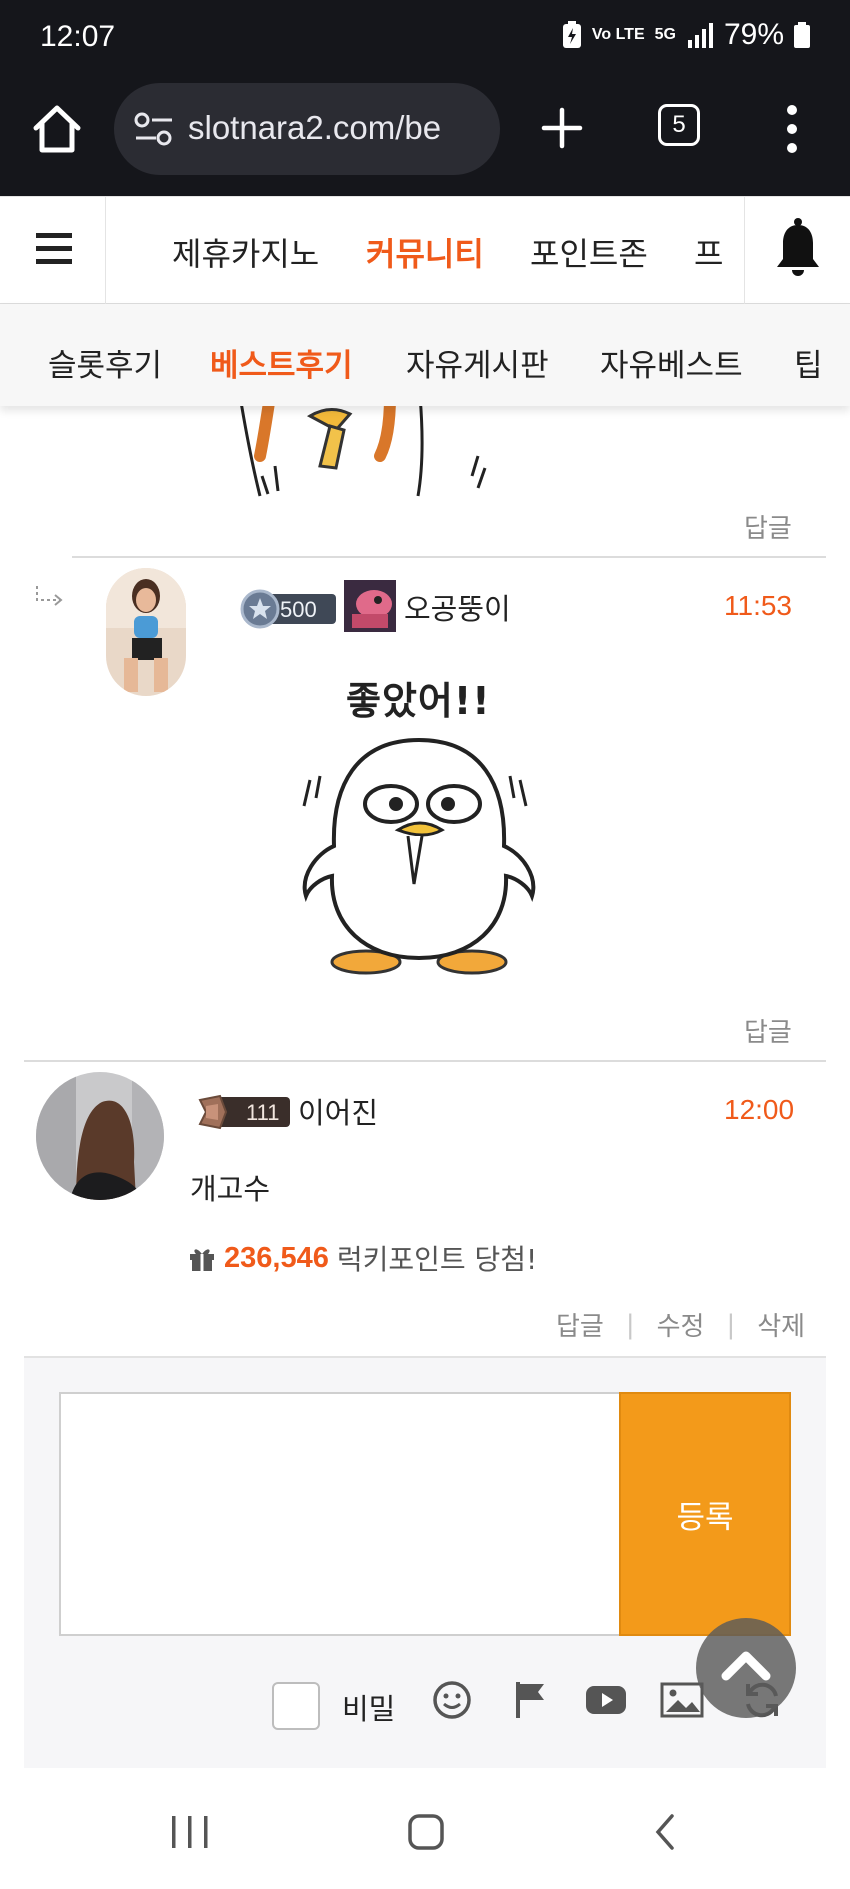  Describe the element at coordinates (245, 252) in the screenshot. I see `nav-item-affiliate-casino: 제휴카지노` at that location.